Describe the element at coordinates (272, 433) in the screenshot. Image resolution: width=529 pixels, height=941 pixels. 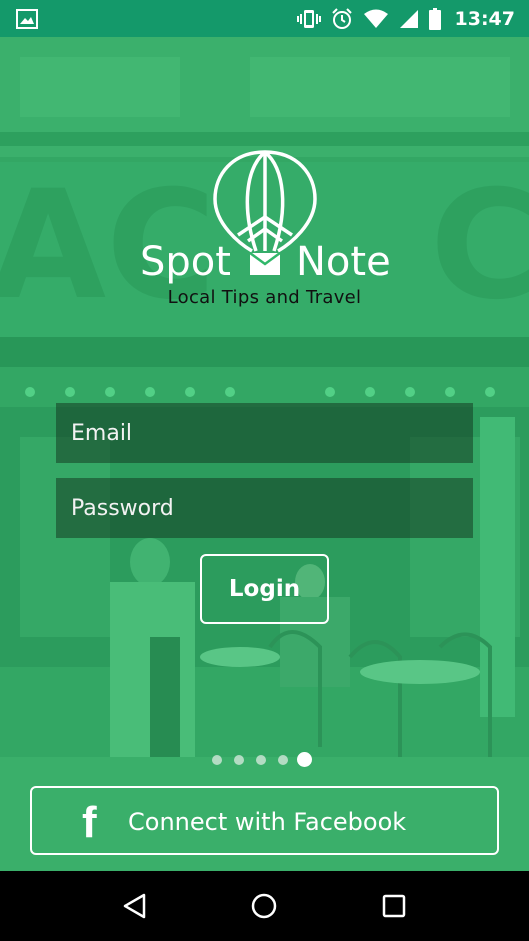
I see `email-field` at that location.